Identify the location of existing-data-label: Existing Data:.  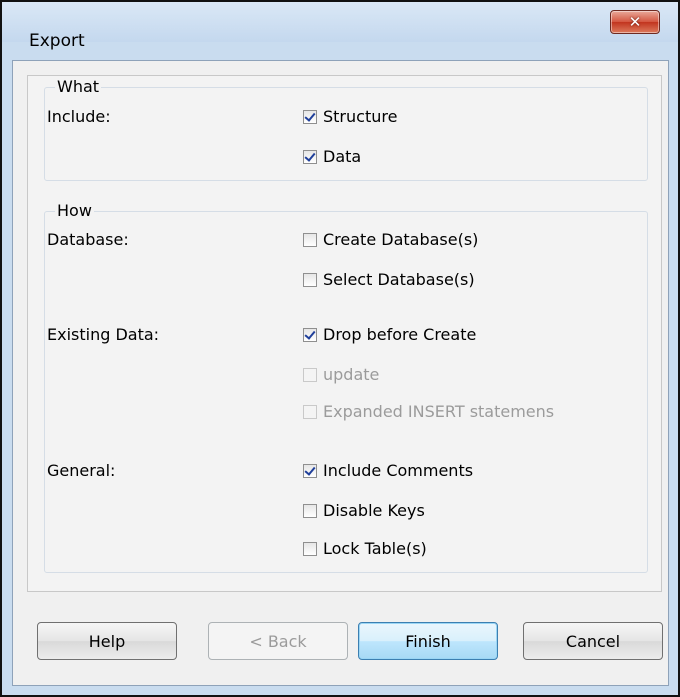
(103, 334).